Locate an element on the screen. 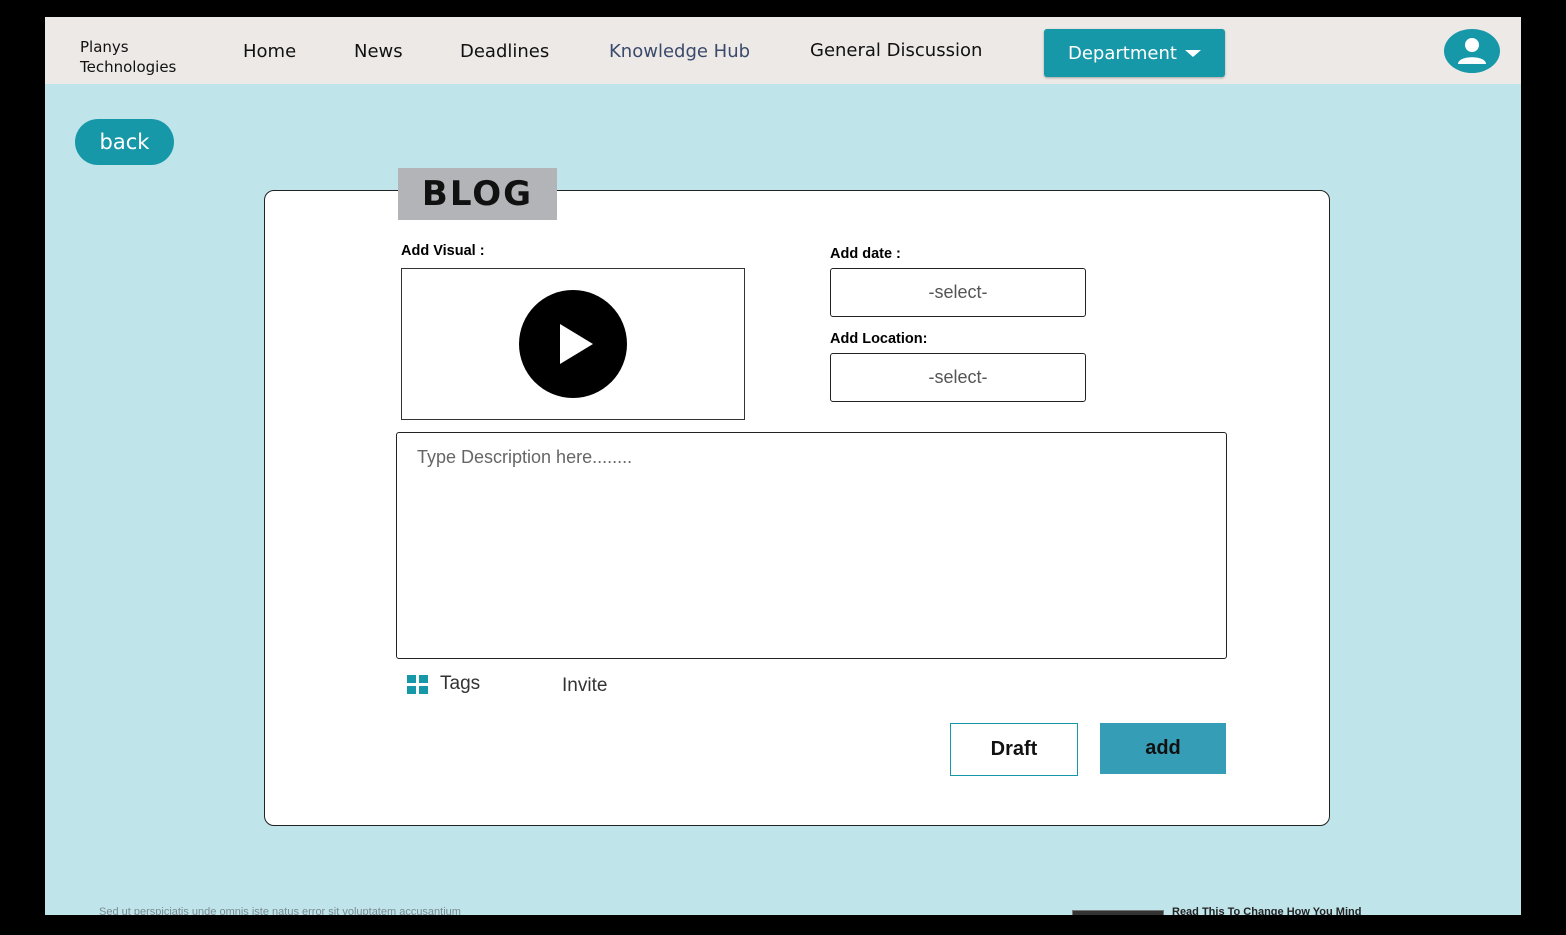 The height and width of the screenshot is (935, 1566). add-tags-button: Tags is located at coordinates (443, 684).